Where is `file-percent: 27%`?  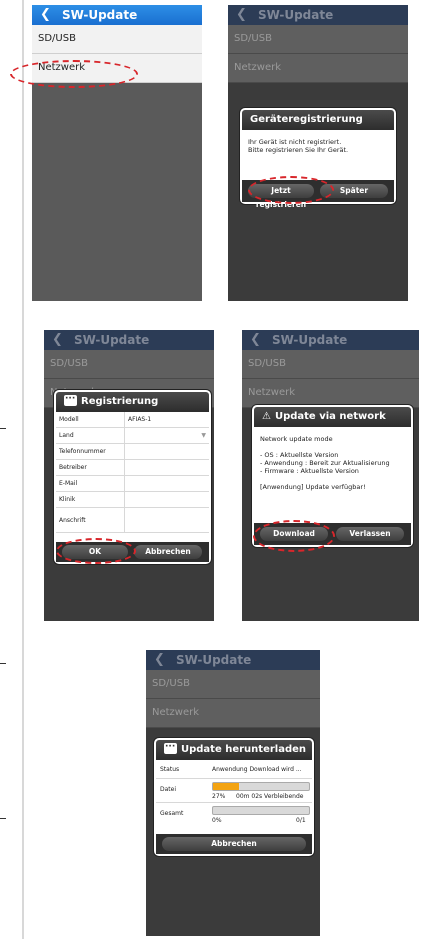 file-percent: 27% is located at coordinates (219, 796).